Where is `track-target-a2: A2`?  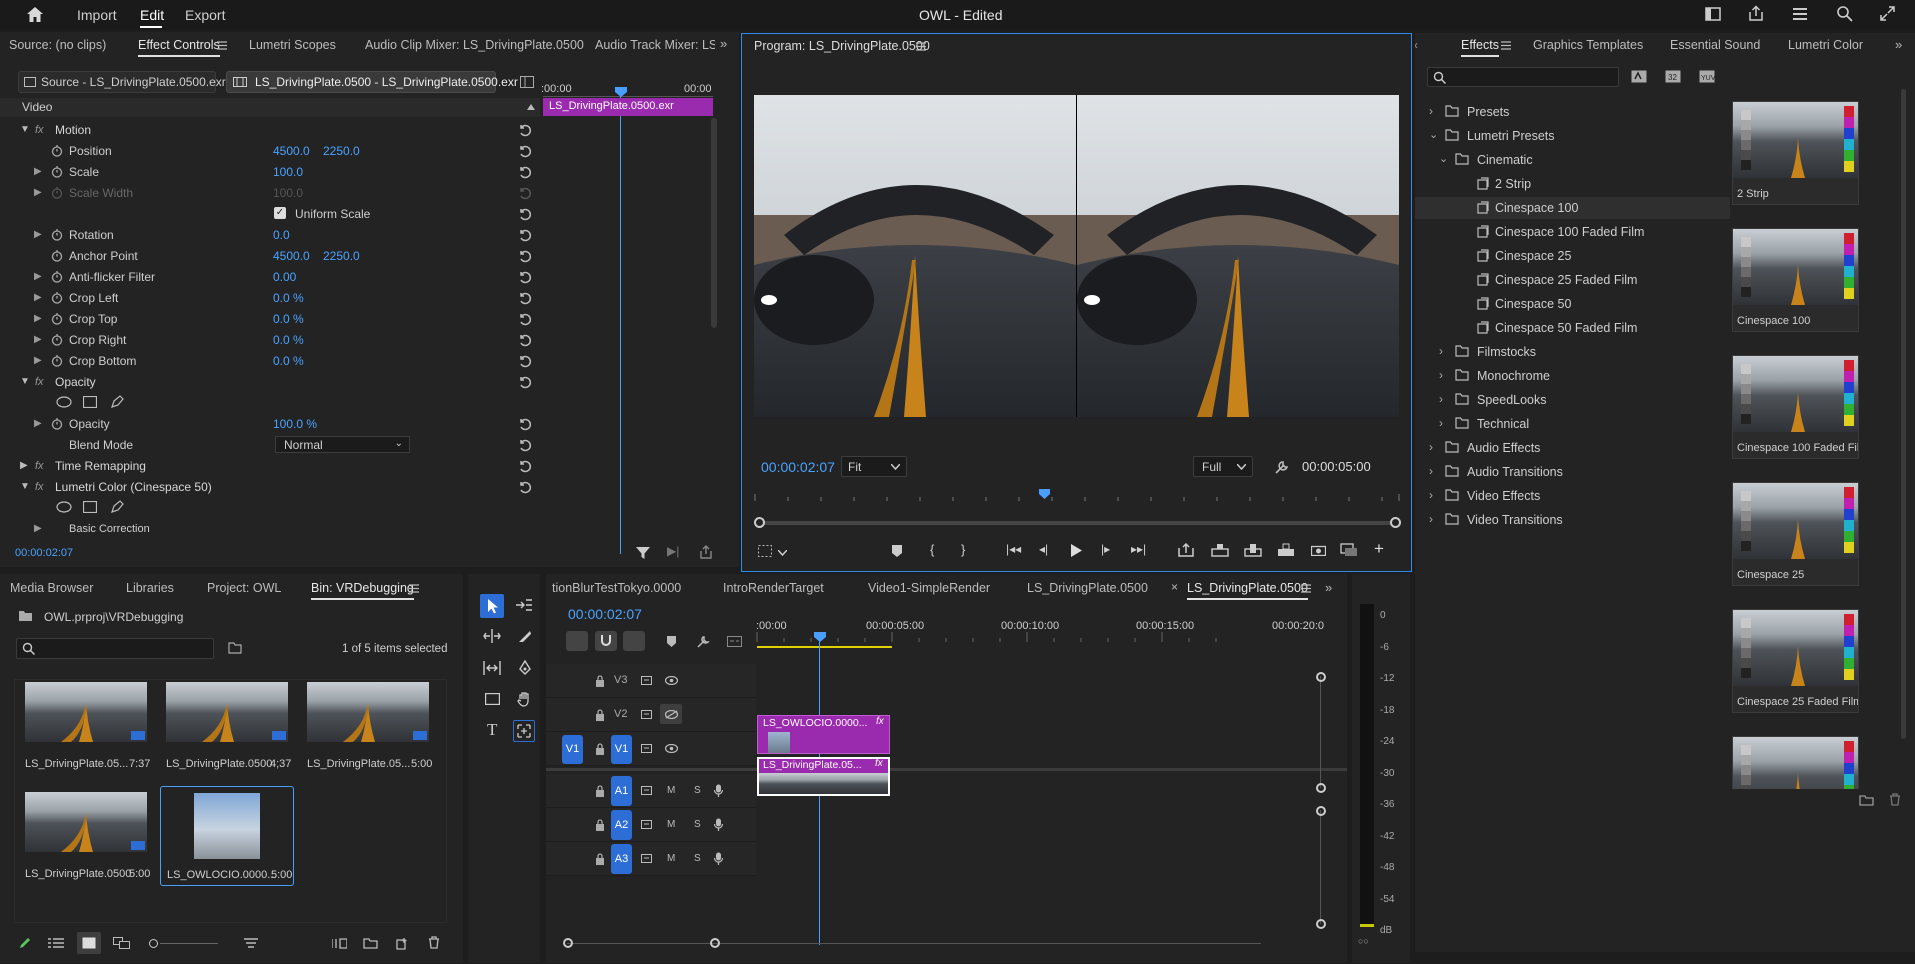 track-target-a2: A2 is located at coordinates (621, 825).